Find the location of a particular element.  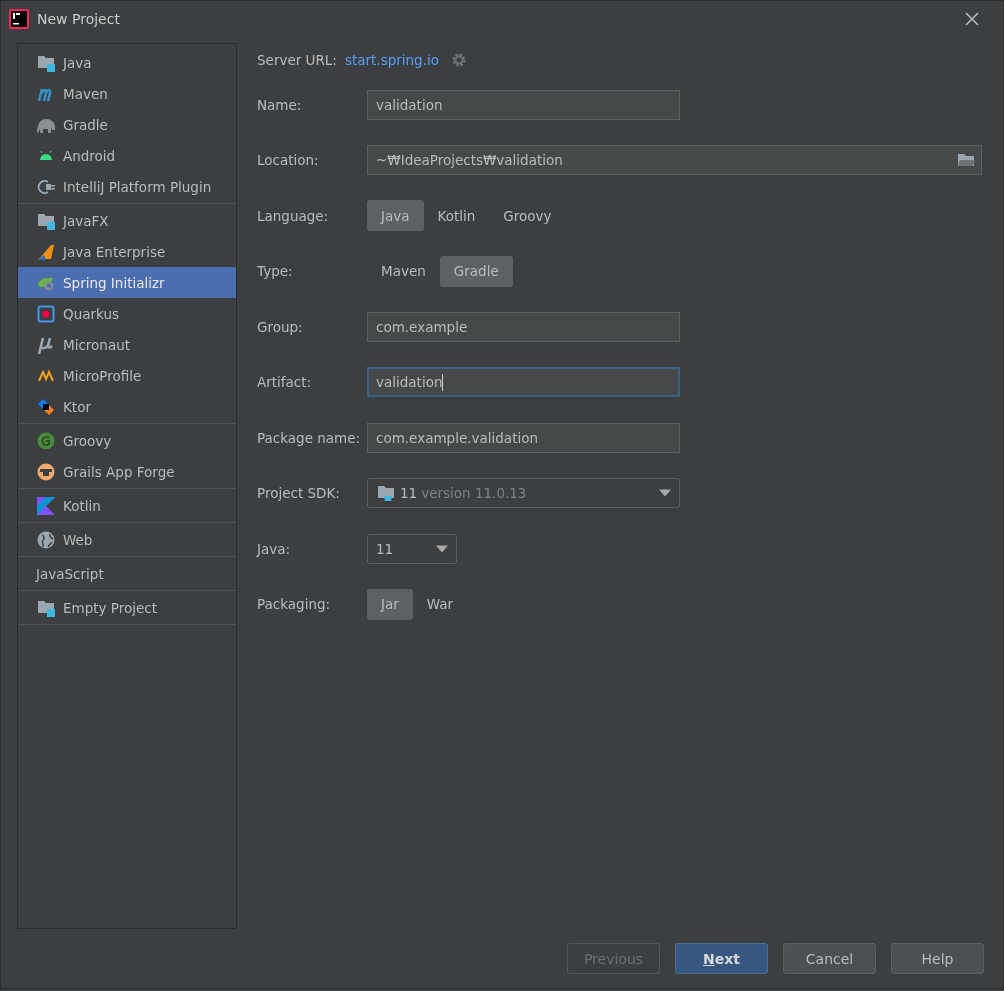

sidebar-item: Grails App Forge is located at coordinates (127, 471).